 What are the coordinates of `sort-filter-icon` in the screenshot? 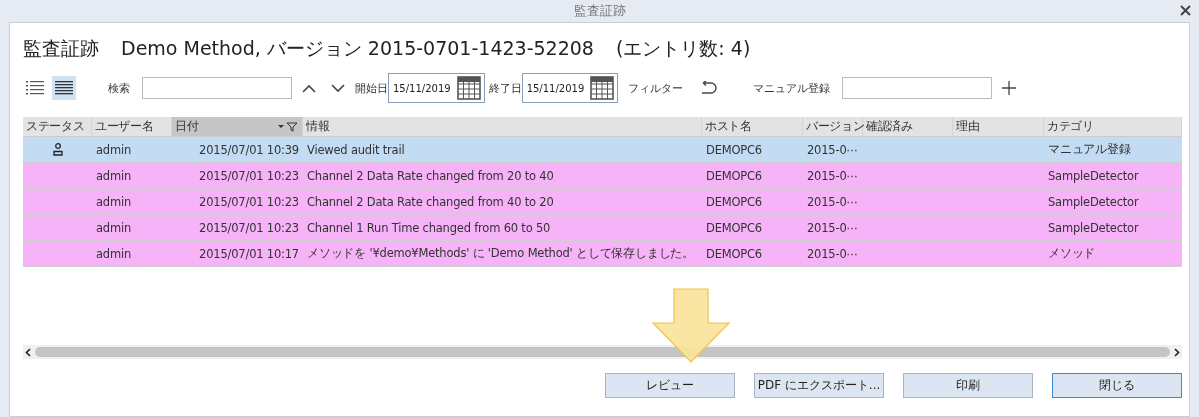 It's located at (288, 126).